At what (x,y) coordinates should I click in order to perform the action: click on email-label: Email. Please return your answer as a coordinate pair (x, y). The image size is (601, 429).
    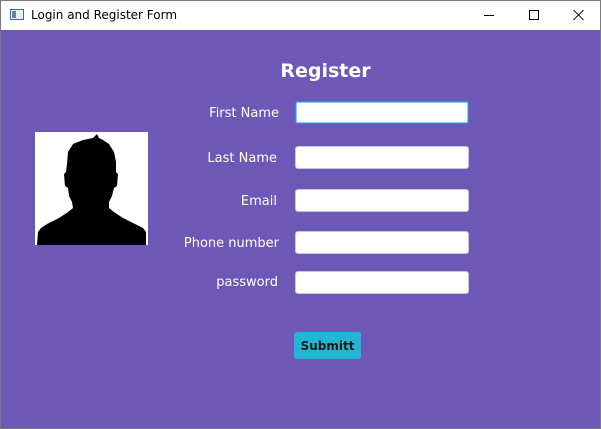
    Looking at the image, I should click on (258, 201).